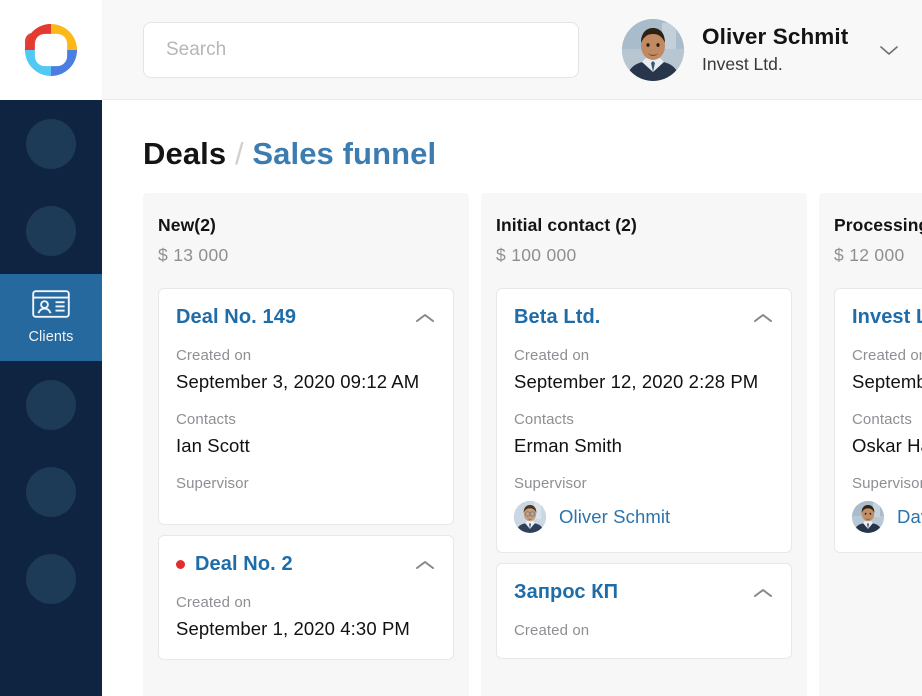 This screenshot has width=922, height=696. What do you see at coordinates (184, 153) in the screenshot?
I see `breadcrumb-deals: Deals` at bounding box center [184, 153].